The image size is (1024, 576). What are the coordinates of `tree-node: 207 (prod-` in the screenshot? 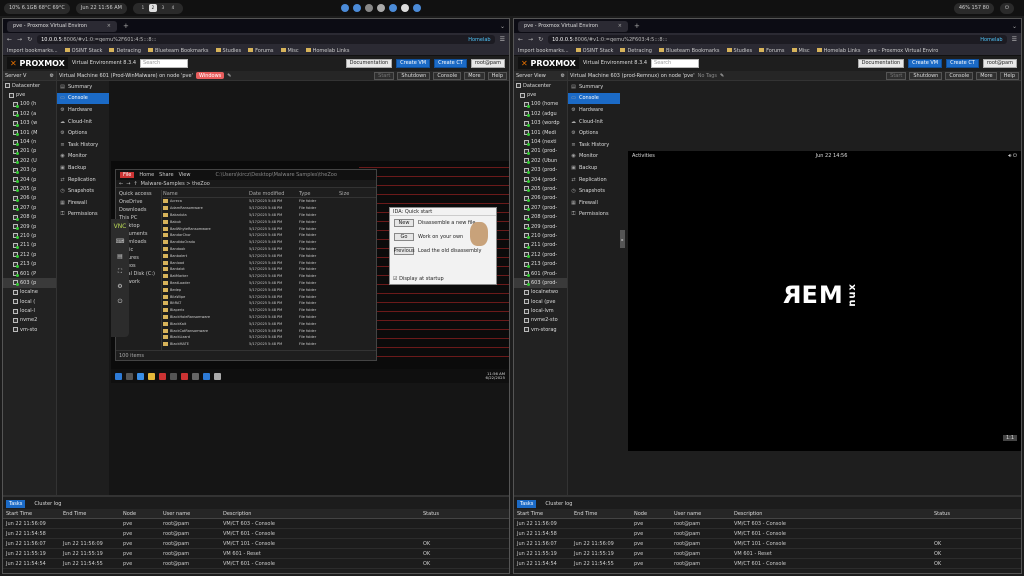 It's located at (540, 207).